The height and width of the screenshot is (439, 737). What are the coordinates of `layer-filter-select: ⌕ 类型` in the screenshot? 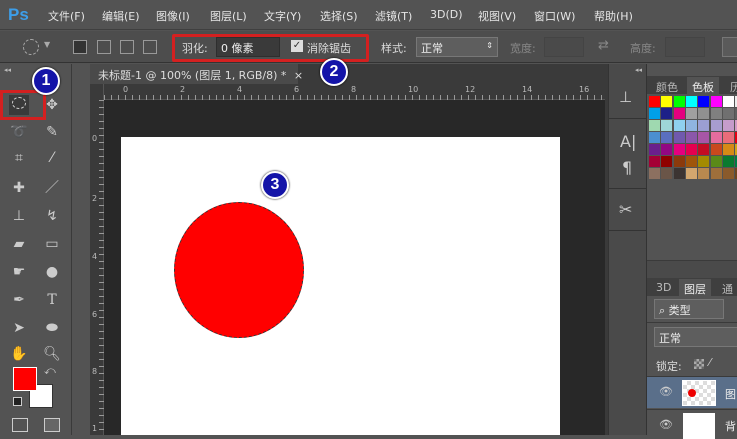 It's located at (689, 309).